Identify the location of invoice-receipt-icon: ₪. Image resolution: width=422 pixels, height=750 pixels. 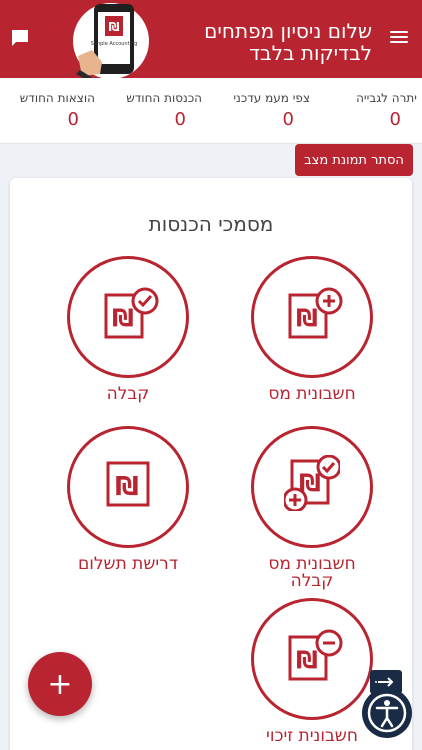
(312, 487).